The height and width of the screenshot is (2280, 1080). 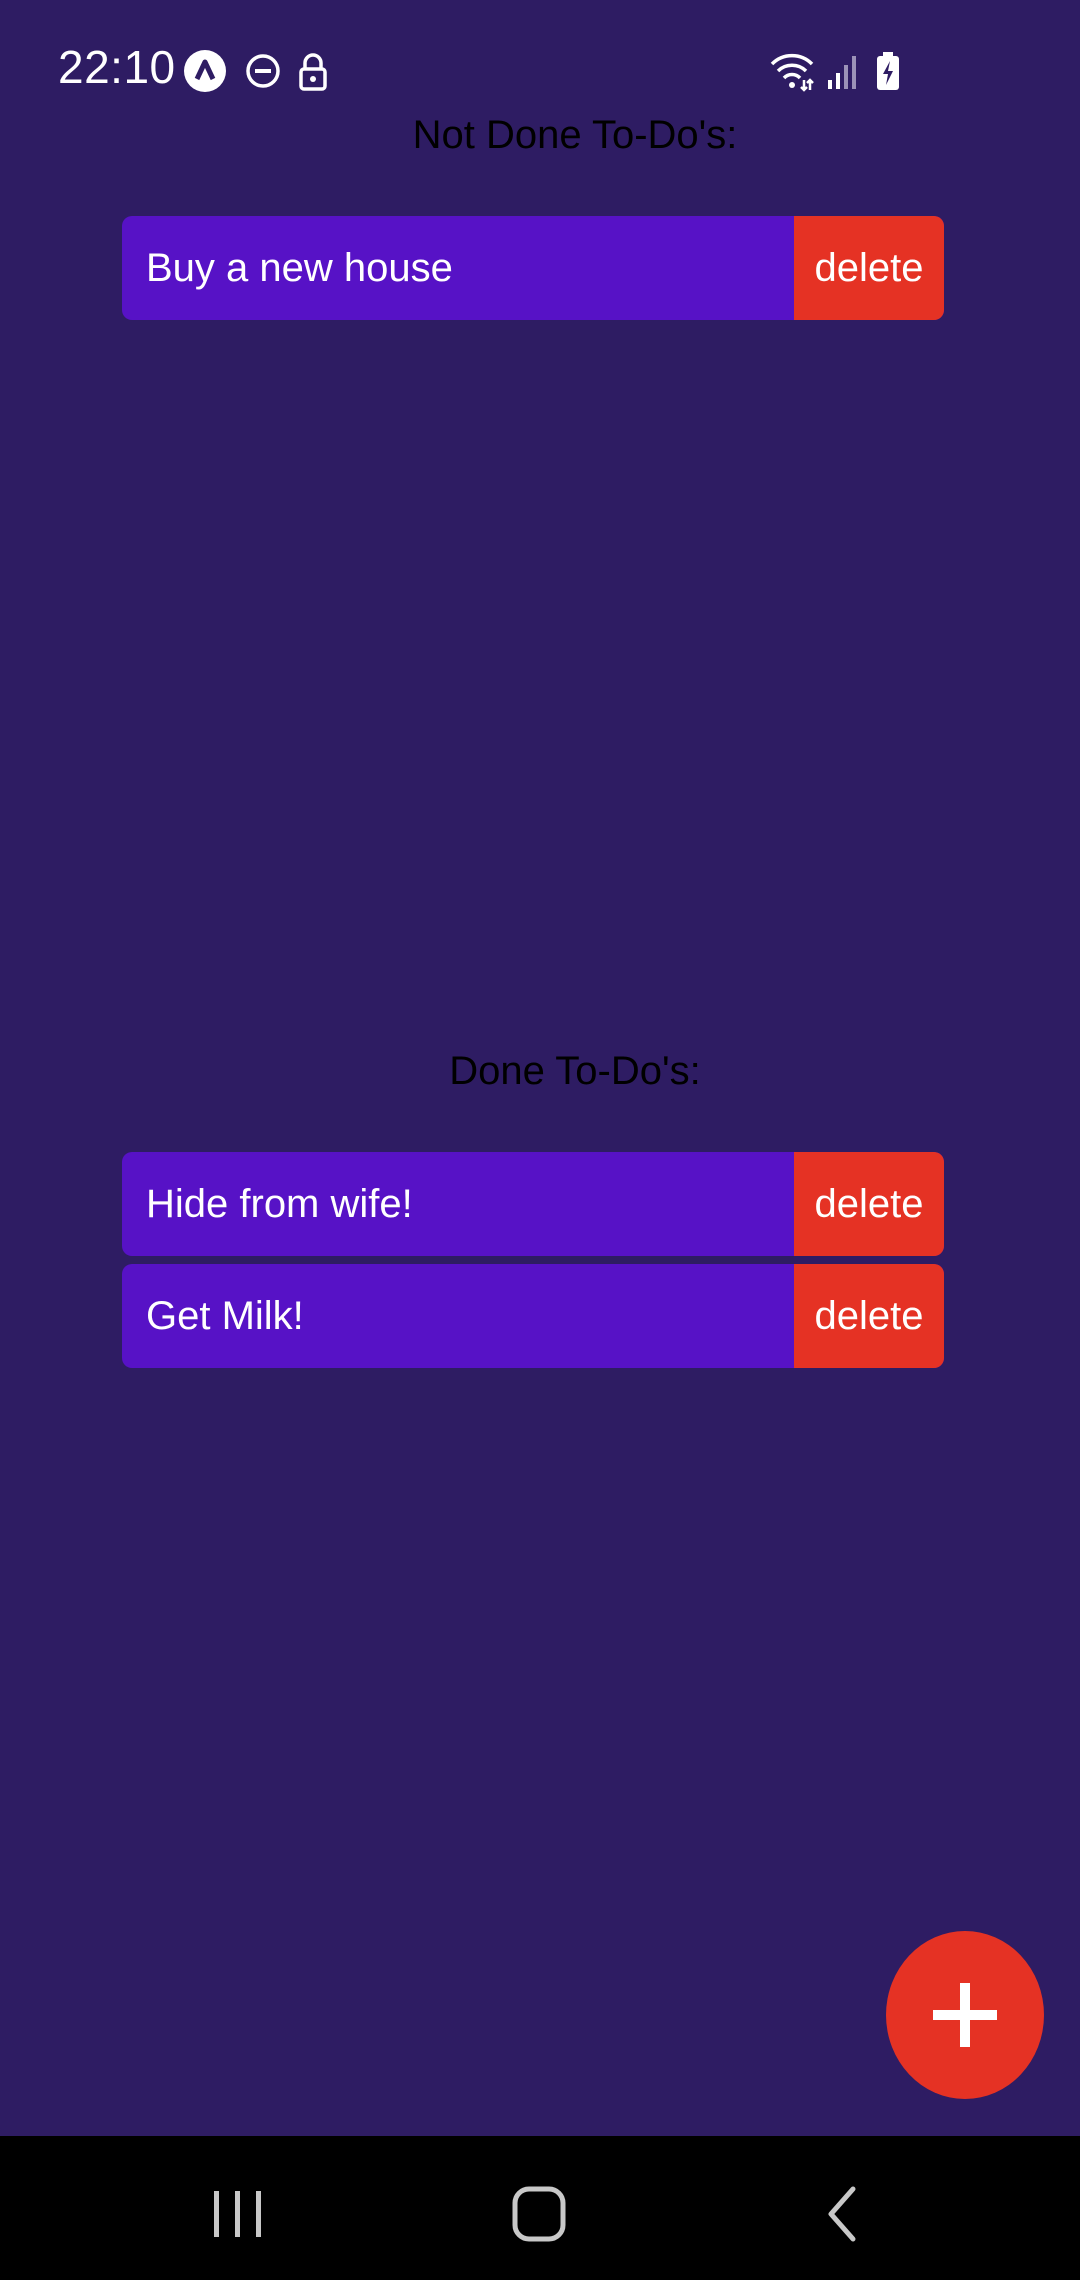 I want to click on do-not-disturb-icon, so click(x=263, y=71).